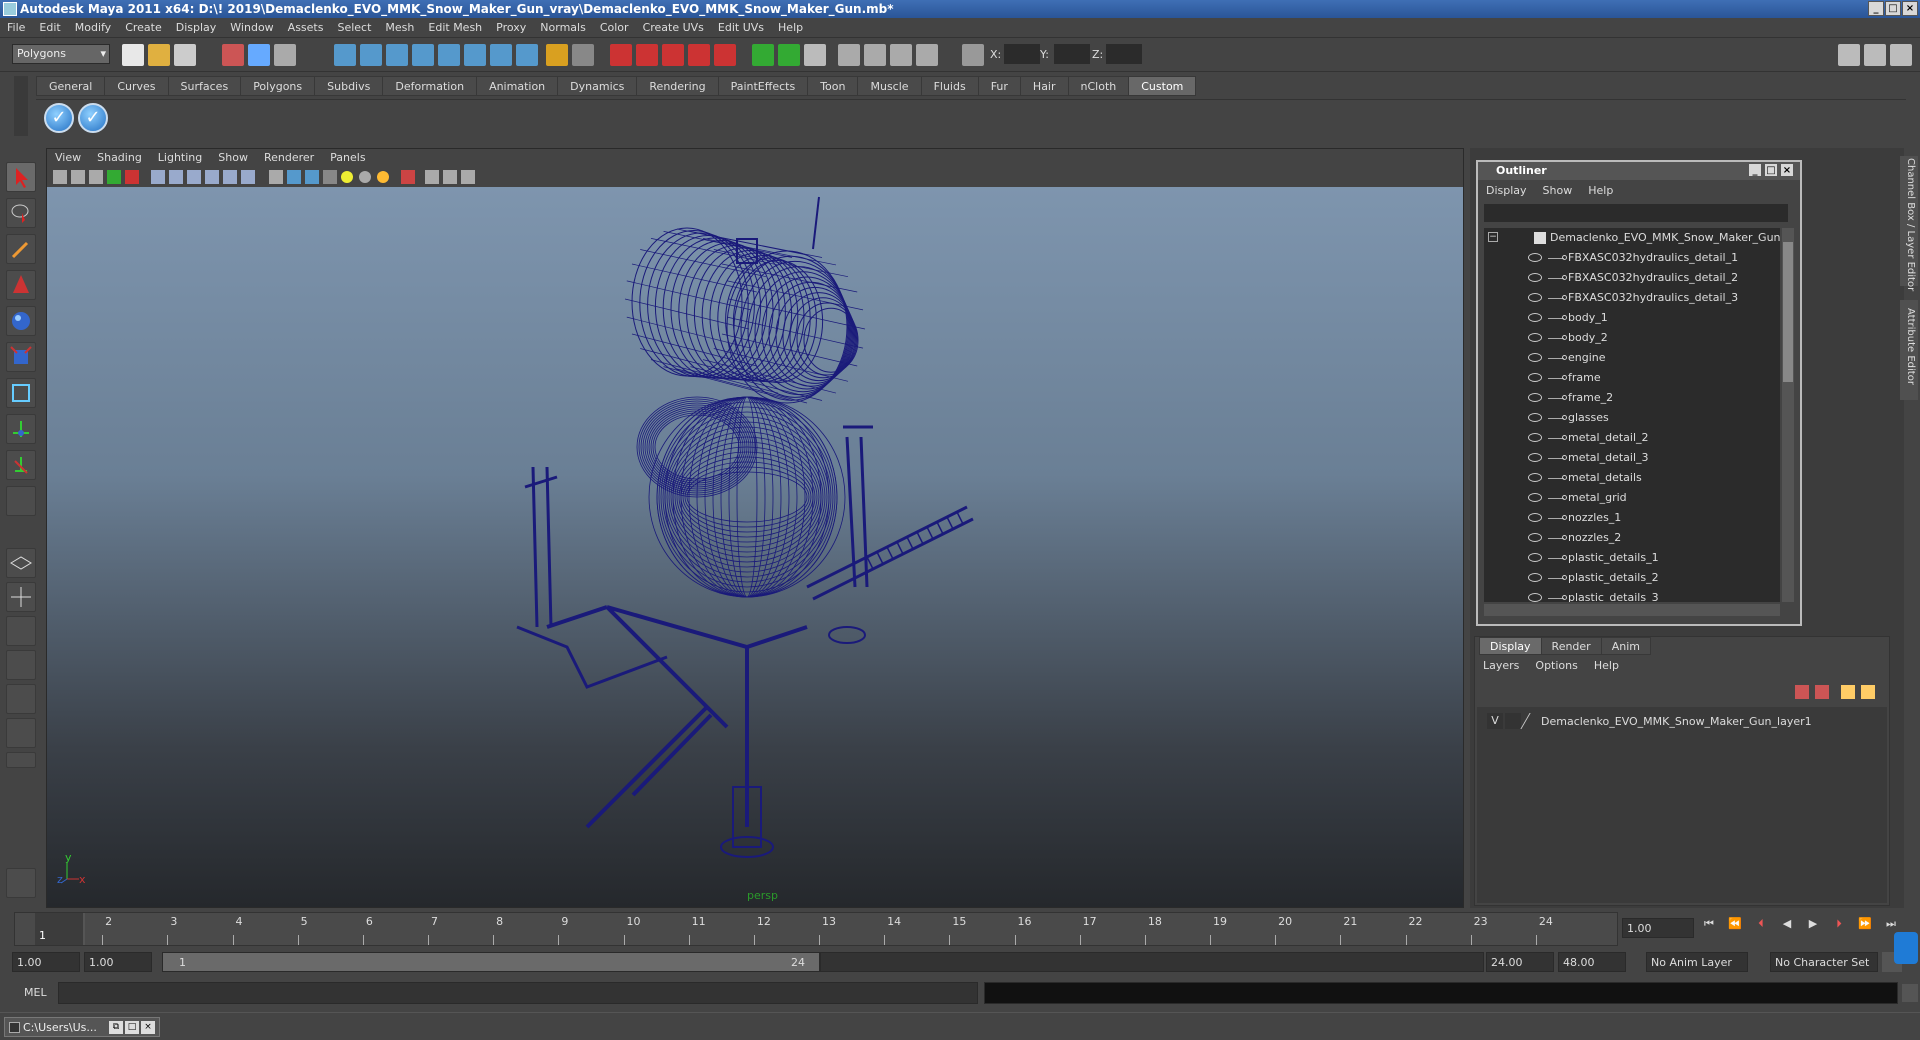 Image resolution: width=1920 pixels, height=1040 pixels. What do you see at coordinates (68, 158) in the screenshot?
I see `viewport-menu-view: View` at bounding box center [68, 158].